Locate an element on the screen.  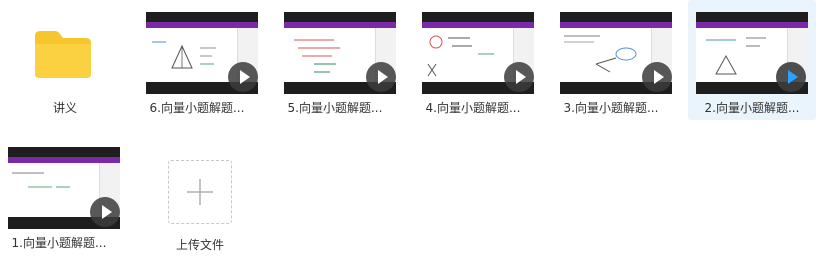
folder-tile-handouts: 讲义 is located at coordinates (65, 60).